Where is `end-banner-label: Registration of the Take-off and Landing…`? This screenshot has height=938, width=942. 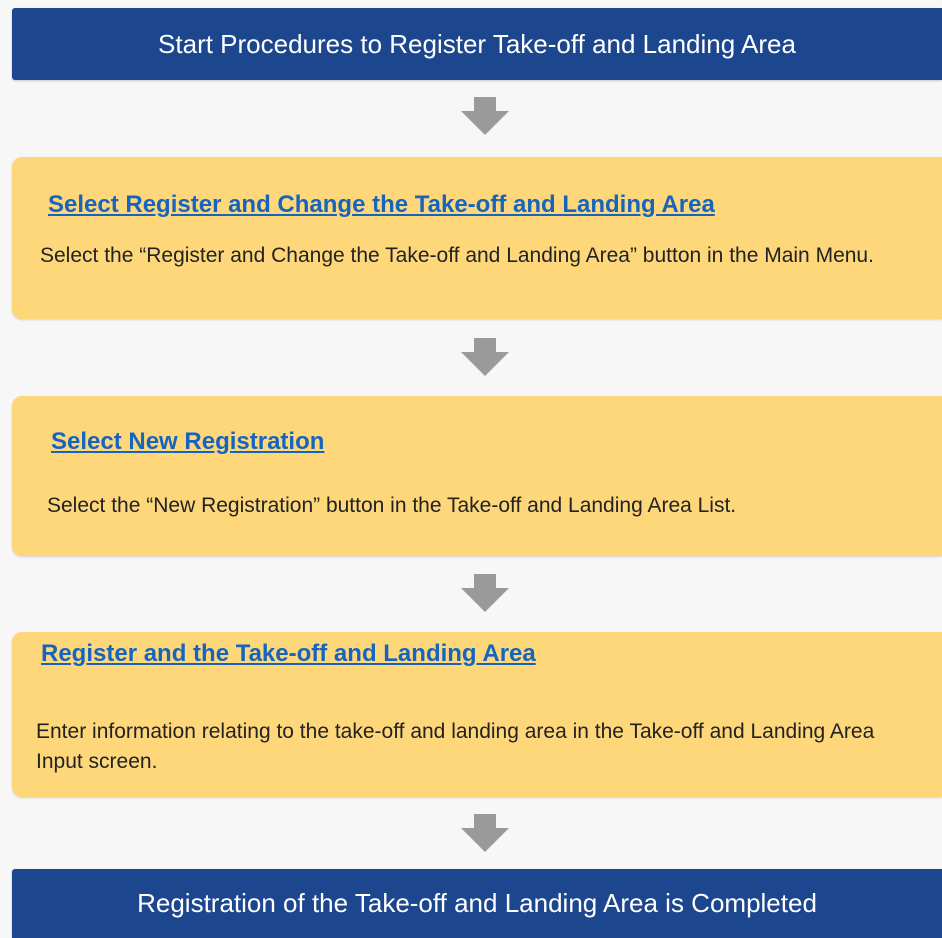 end-banner-label: Registration of the Take-off and Landing… is located at coordinates (477, 903).